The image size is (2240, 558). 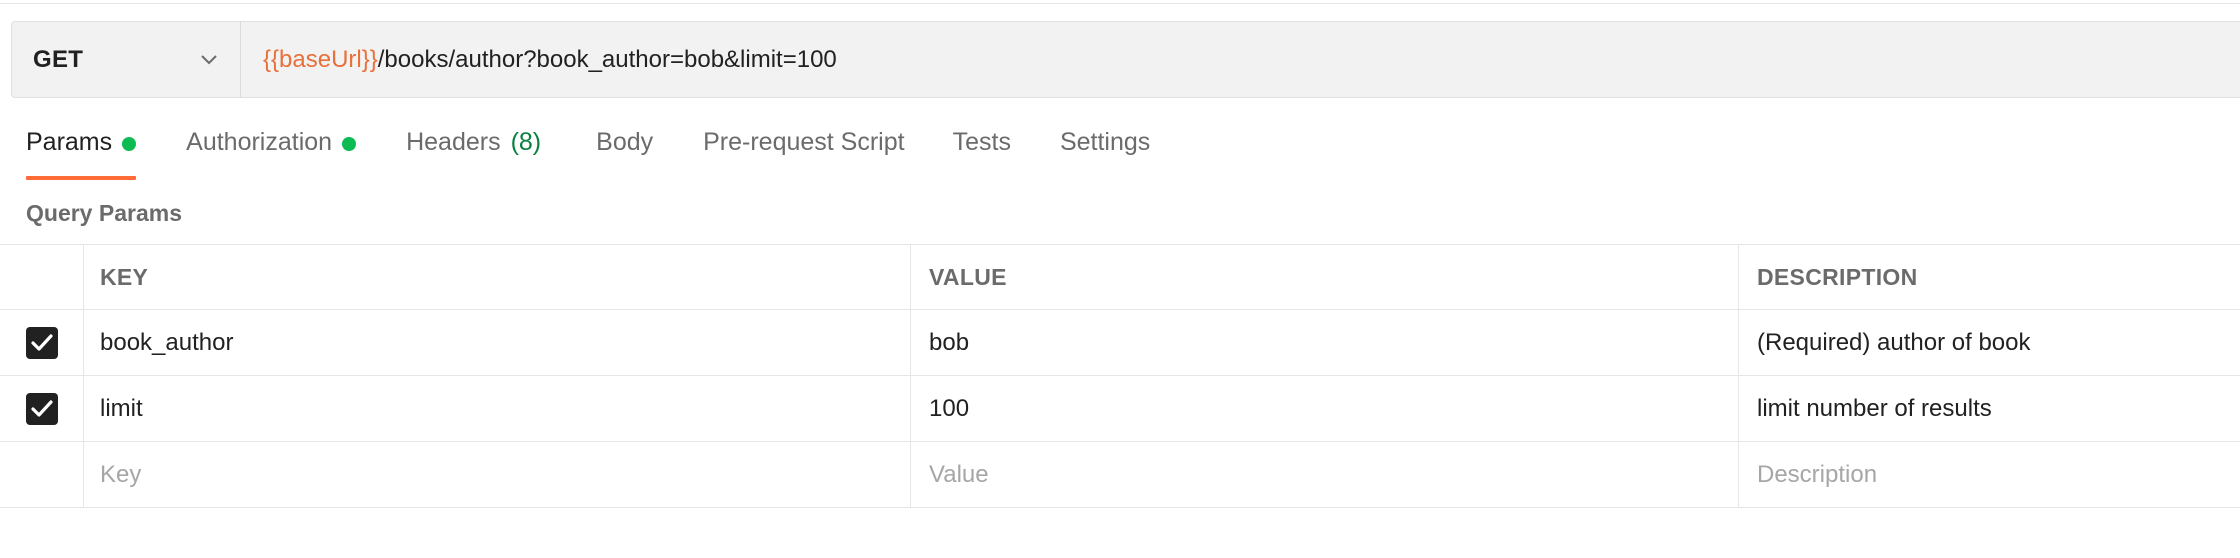 I want to click on table-row-new: Key Value Description, so click(x=1120, y=475).